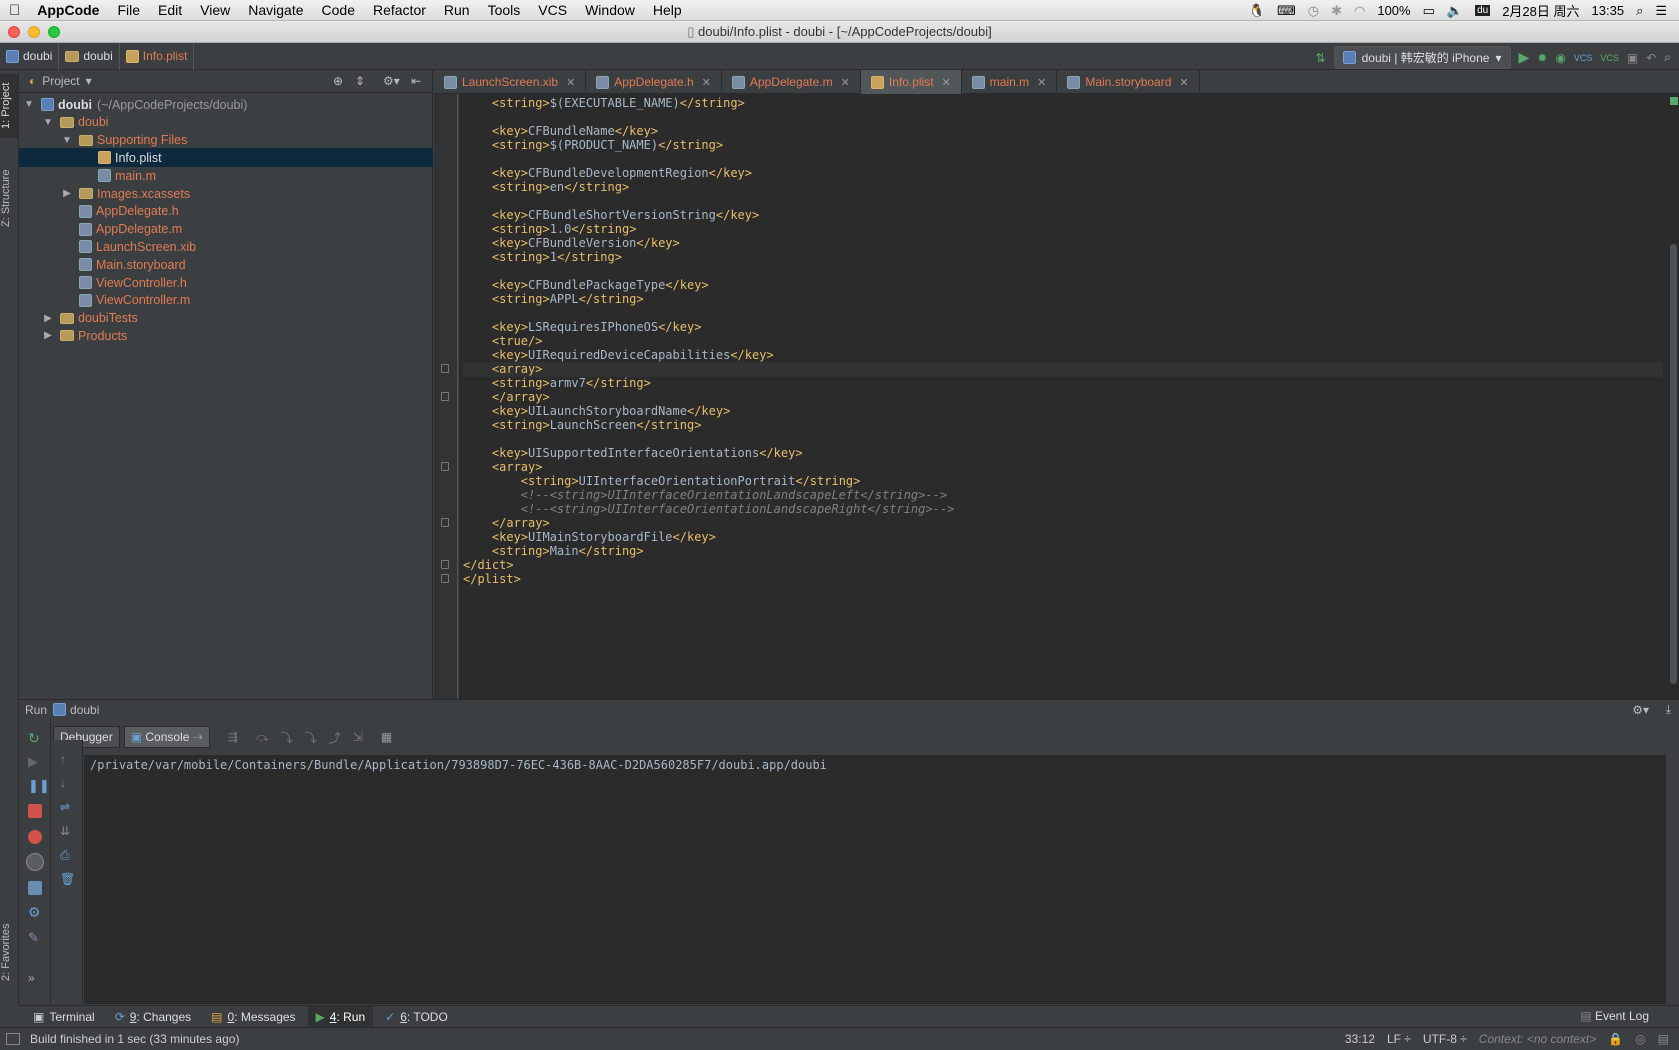 The image size is (1679, 1050). What do you see at coordinates (1286, 11) in the screenshot?
I see `keyboard-icon: ⌨` at bounding box center [1286, 11].